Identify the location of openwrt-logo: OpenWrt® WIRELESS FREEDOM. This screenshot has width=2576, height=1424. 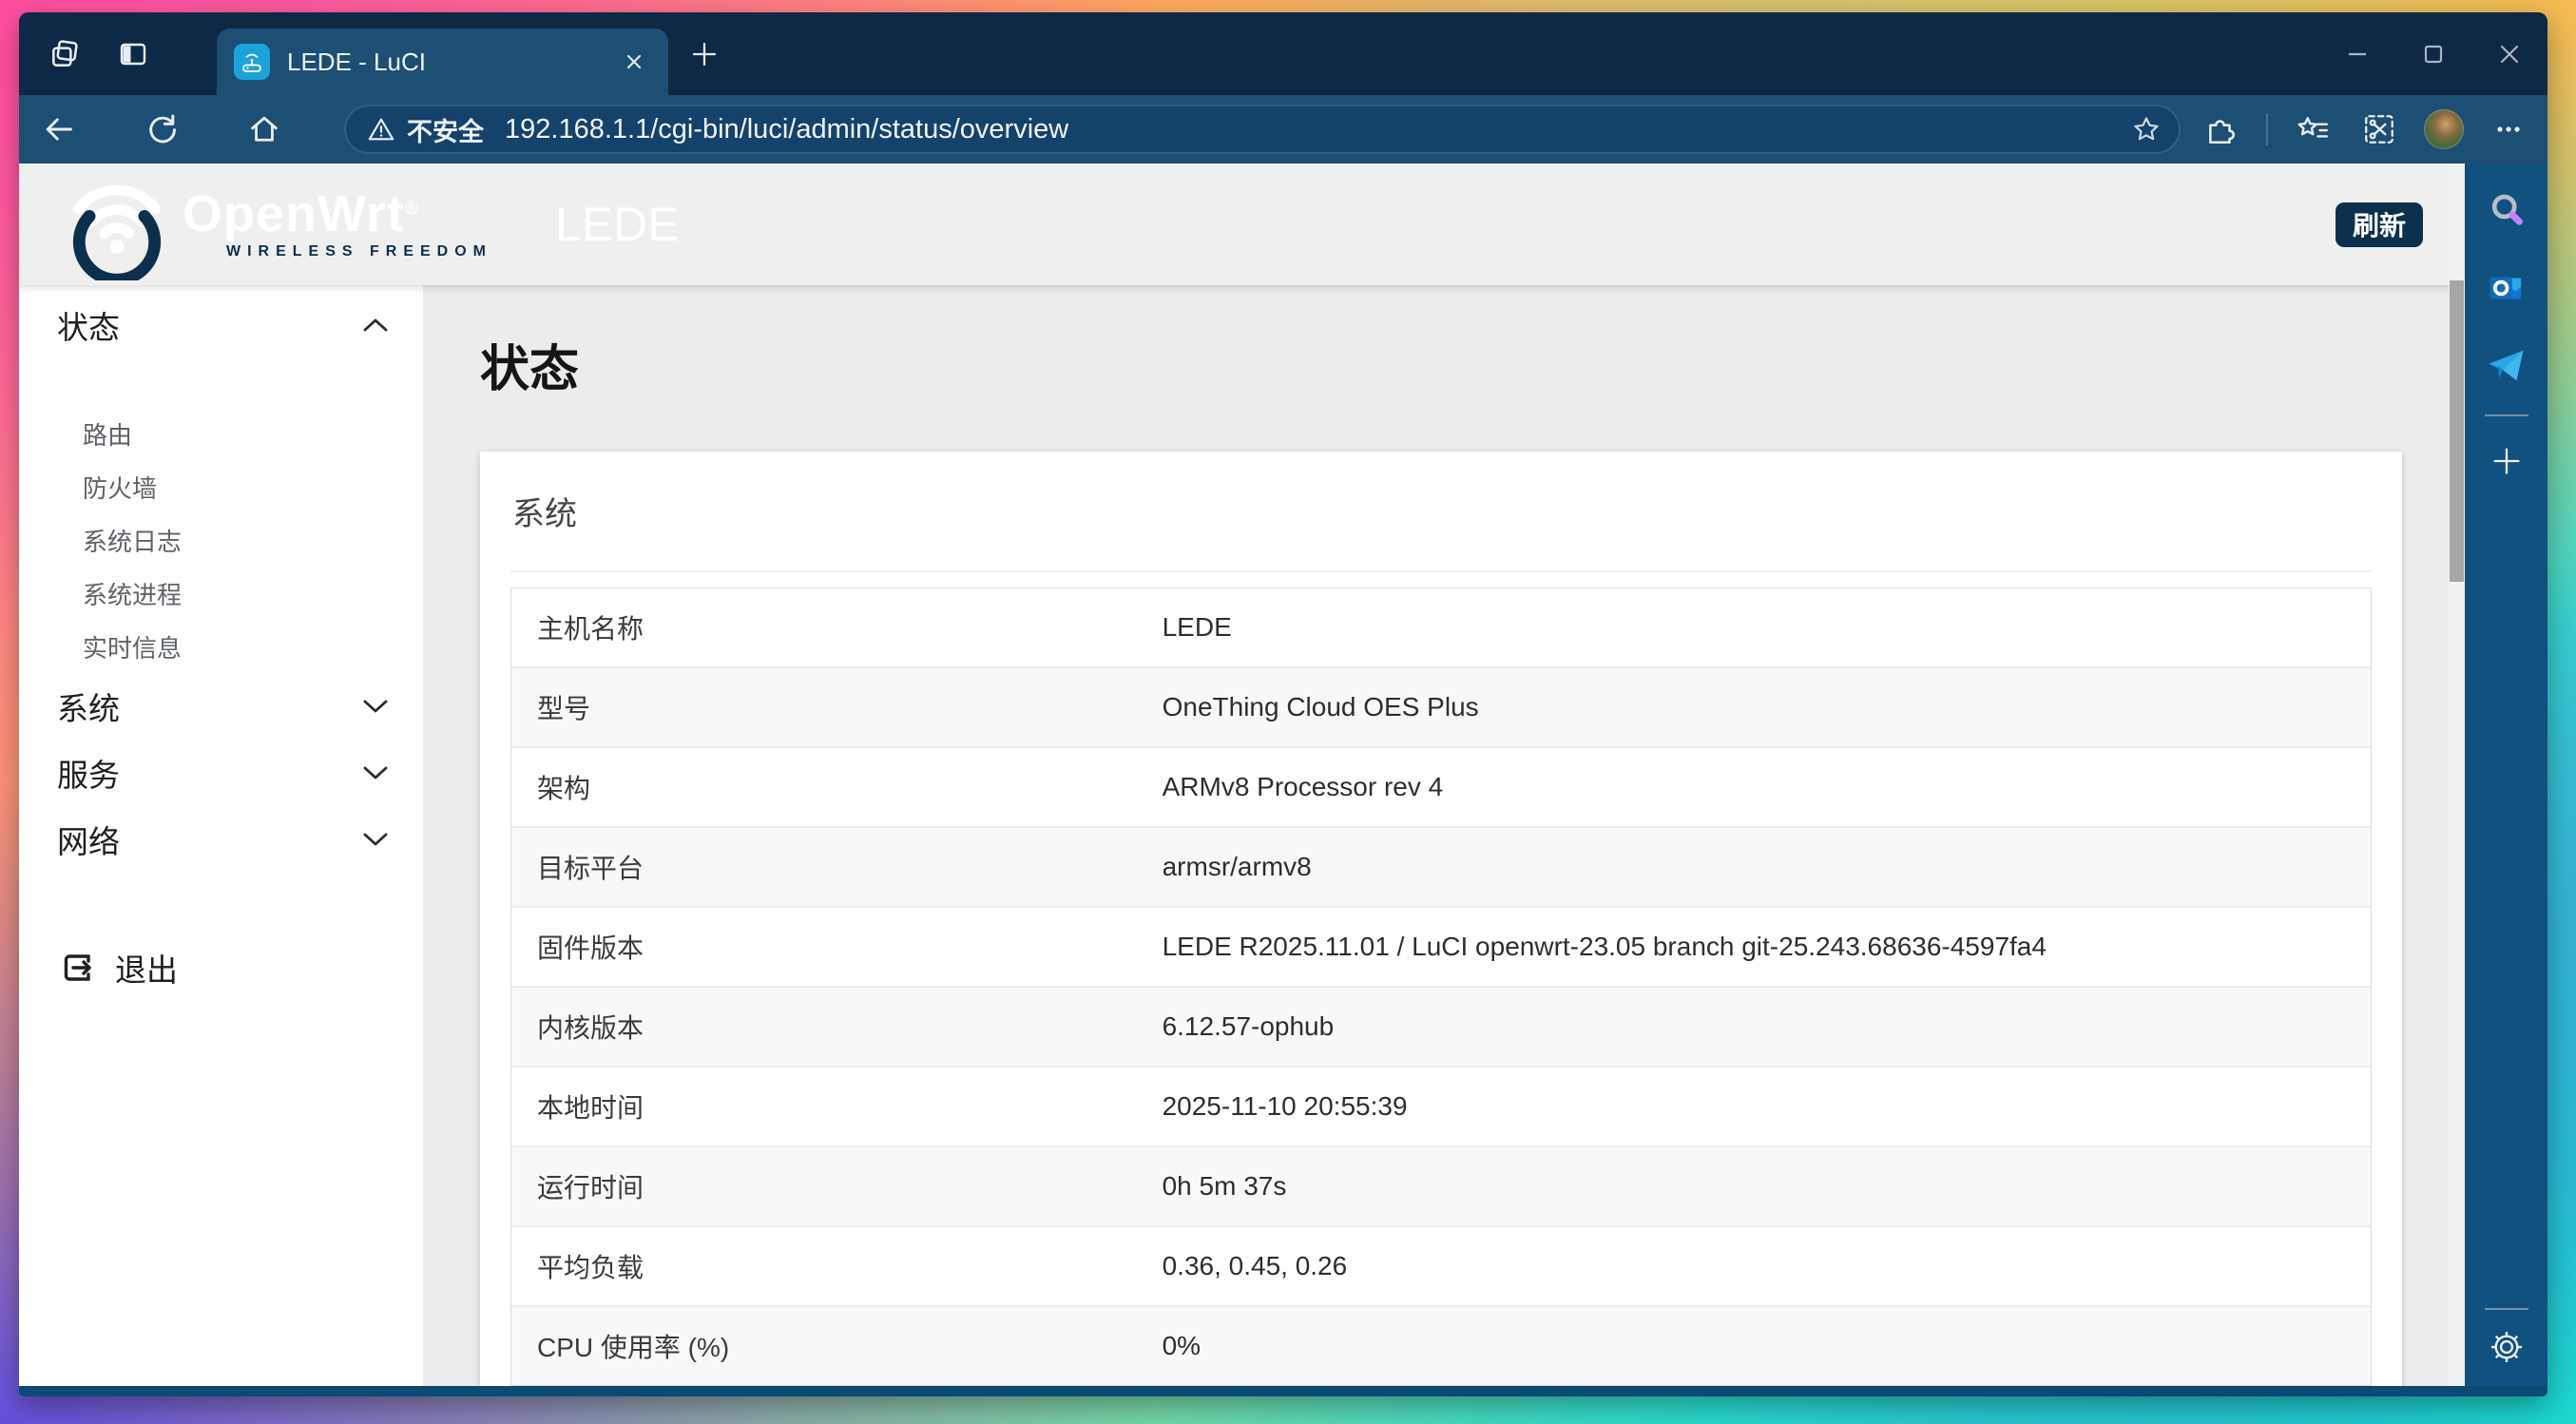
(273, 224).